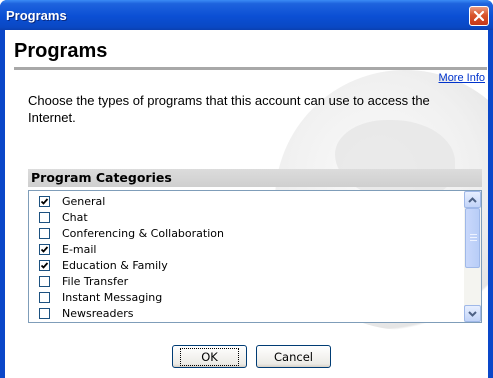  I want to click on more-info-link: More Info, so click(462, 78).